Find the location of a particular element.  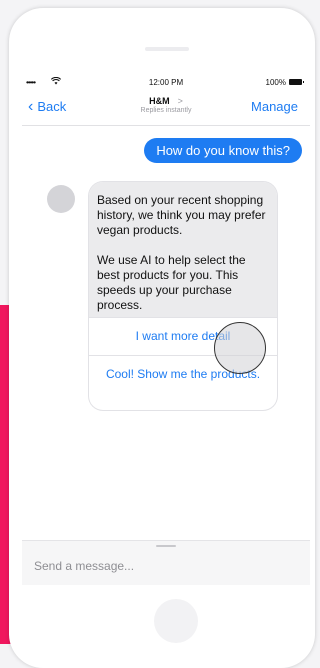

title-chevron-icon: > is located at coordinates (180, 101).